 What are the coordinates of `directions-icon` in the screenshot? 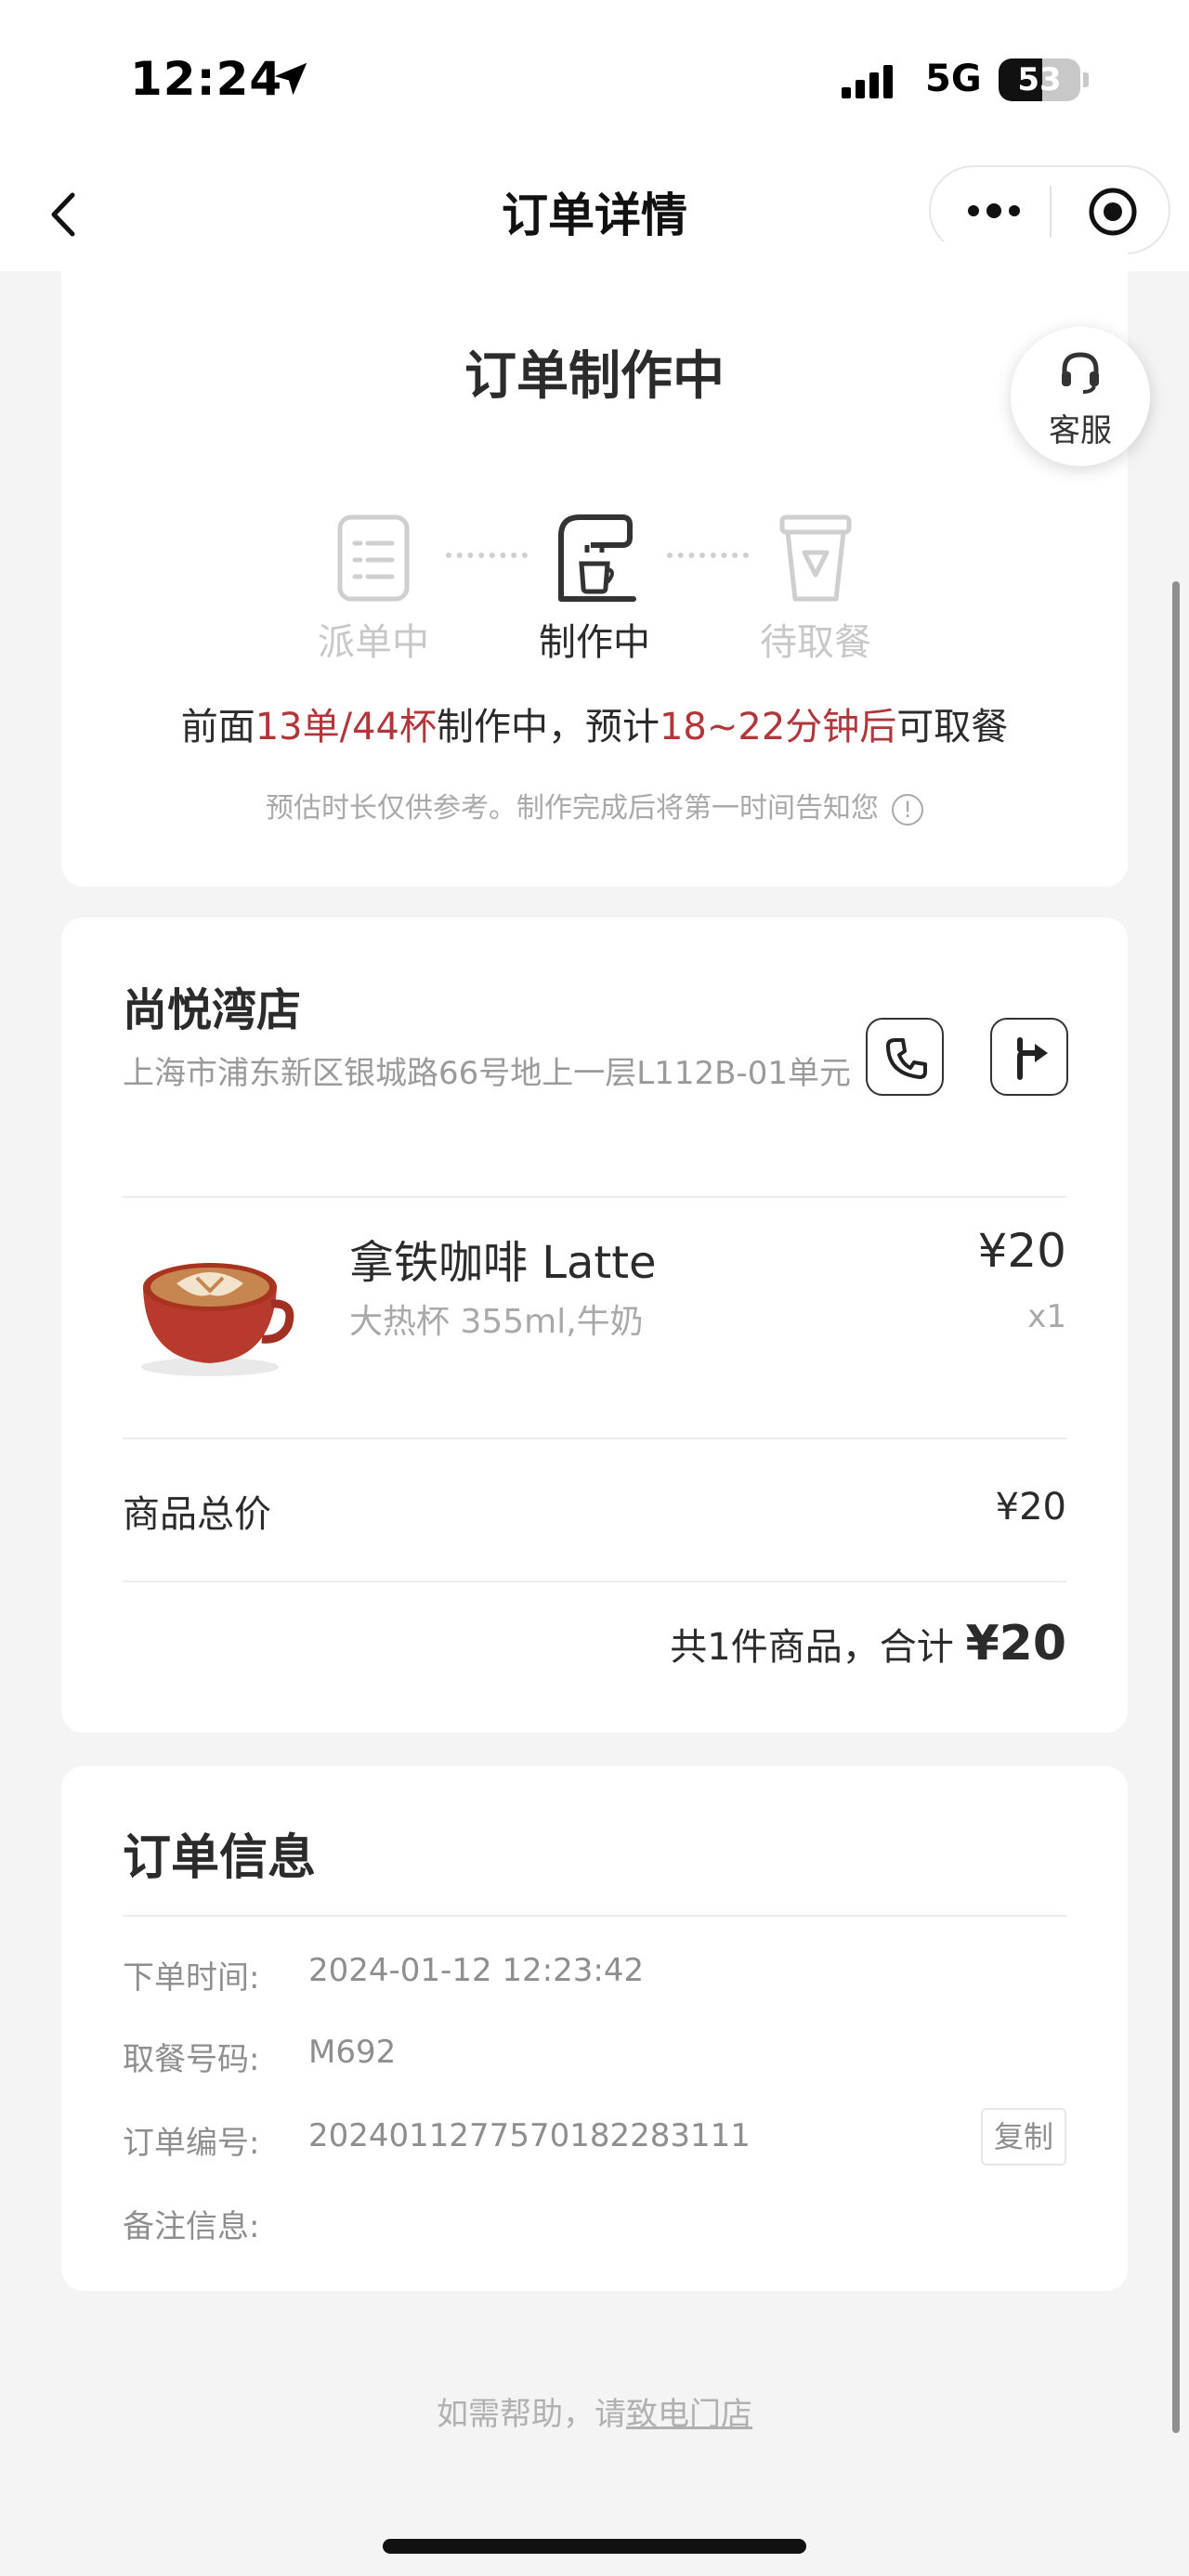 It's located at (1032, 1058).